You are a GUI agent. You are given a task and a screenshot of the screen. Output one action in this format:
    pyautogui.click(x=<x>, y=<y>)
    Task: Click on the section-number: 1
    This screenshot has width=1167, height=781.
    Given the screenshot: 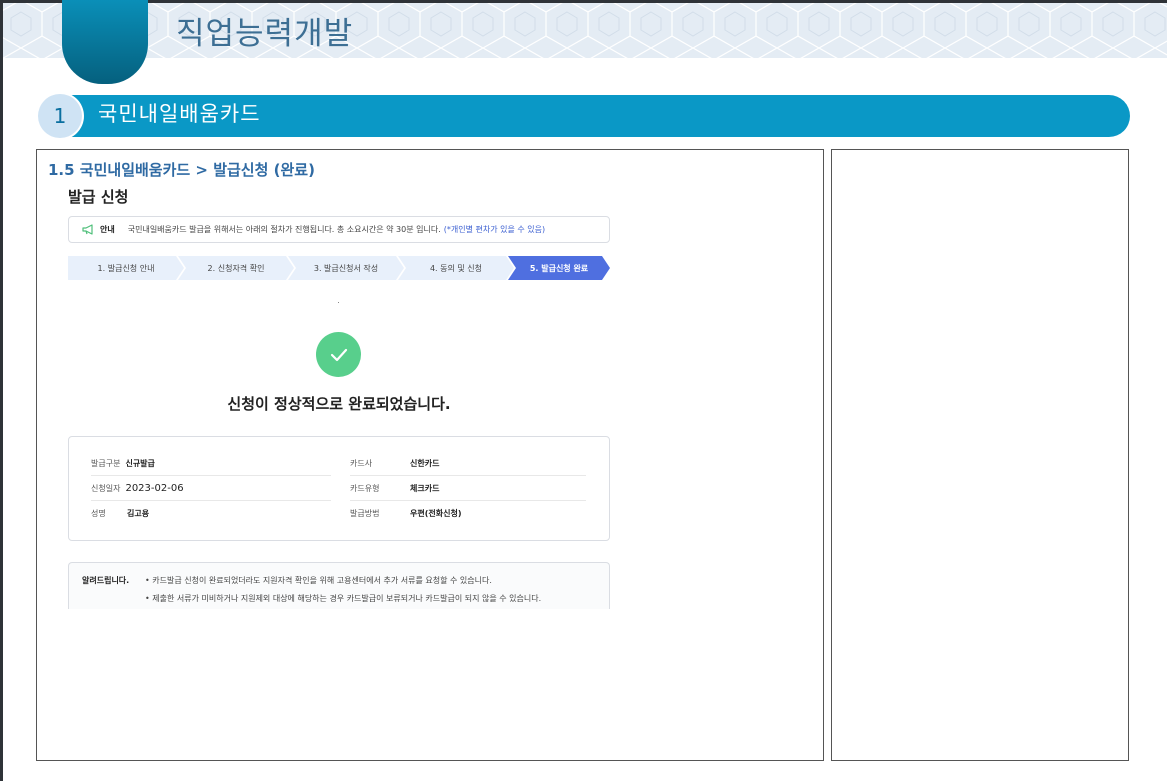 What is the action you would take?
    pyautogui.click(x=60, y=116)
    